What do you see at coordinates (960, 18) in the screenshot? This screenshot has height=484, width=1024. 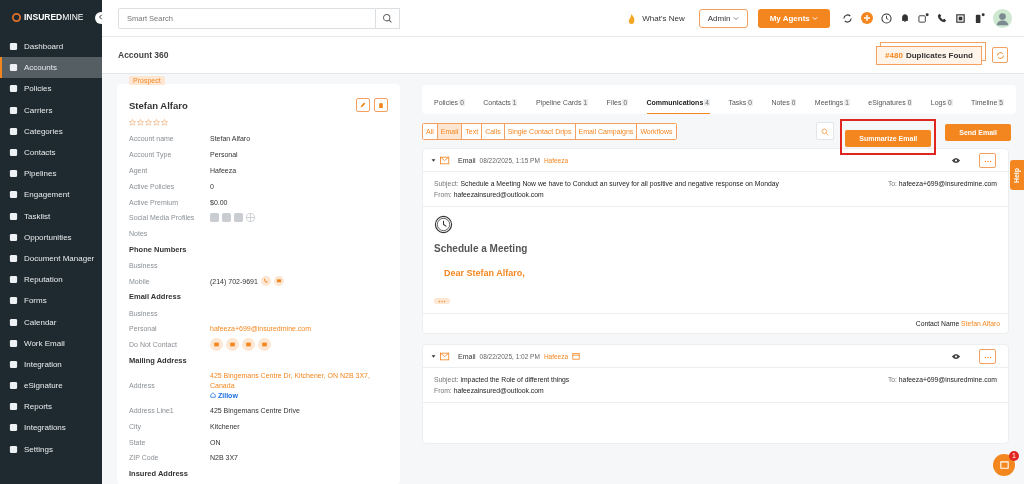 I see `chip-icon` at bounding box center [960, 18].